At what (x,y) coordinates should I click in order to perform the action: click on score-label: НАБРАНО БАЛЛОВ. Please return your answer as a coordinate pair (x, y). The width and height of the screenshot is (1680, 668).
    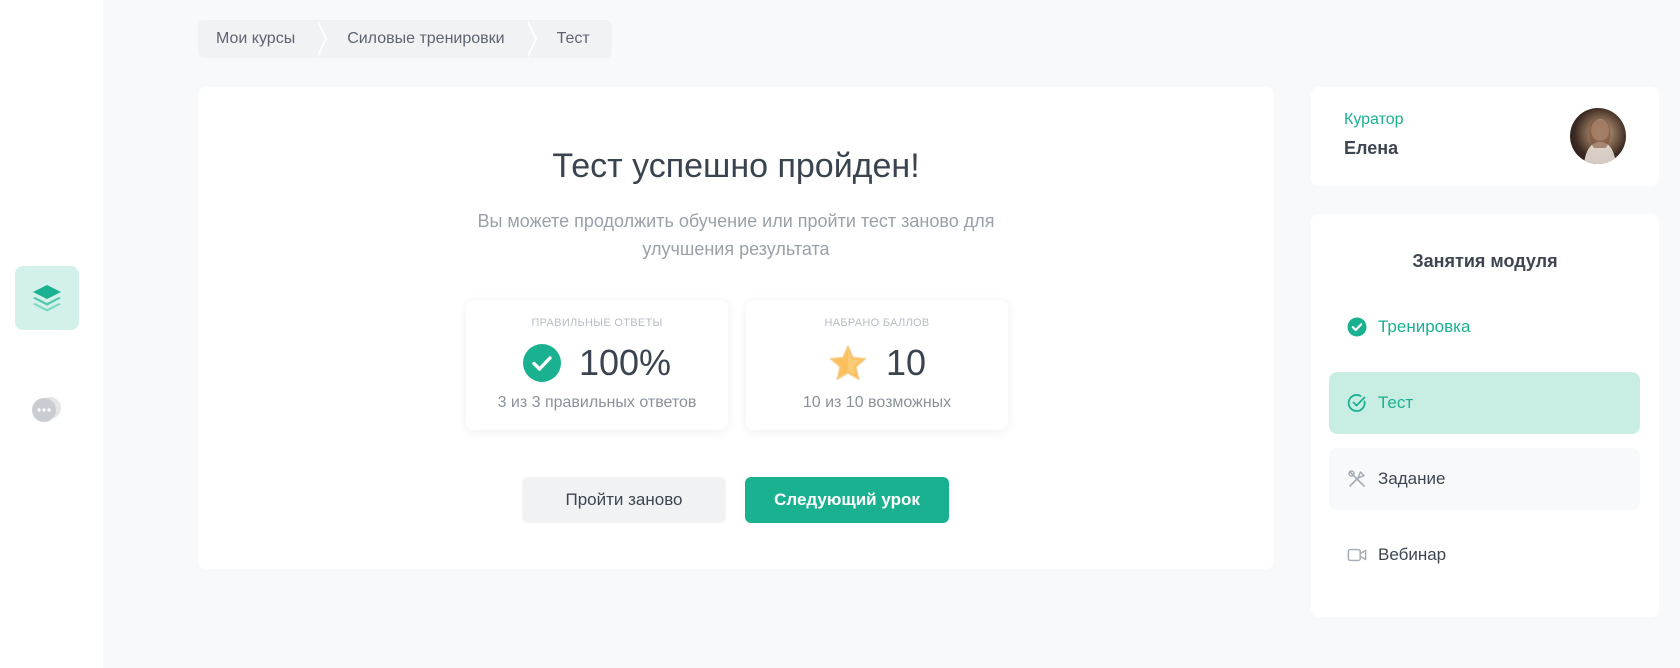
    Looking at the image, I should click on (877, 323).